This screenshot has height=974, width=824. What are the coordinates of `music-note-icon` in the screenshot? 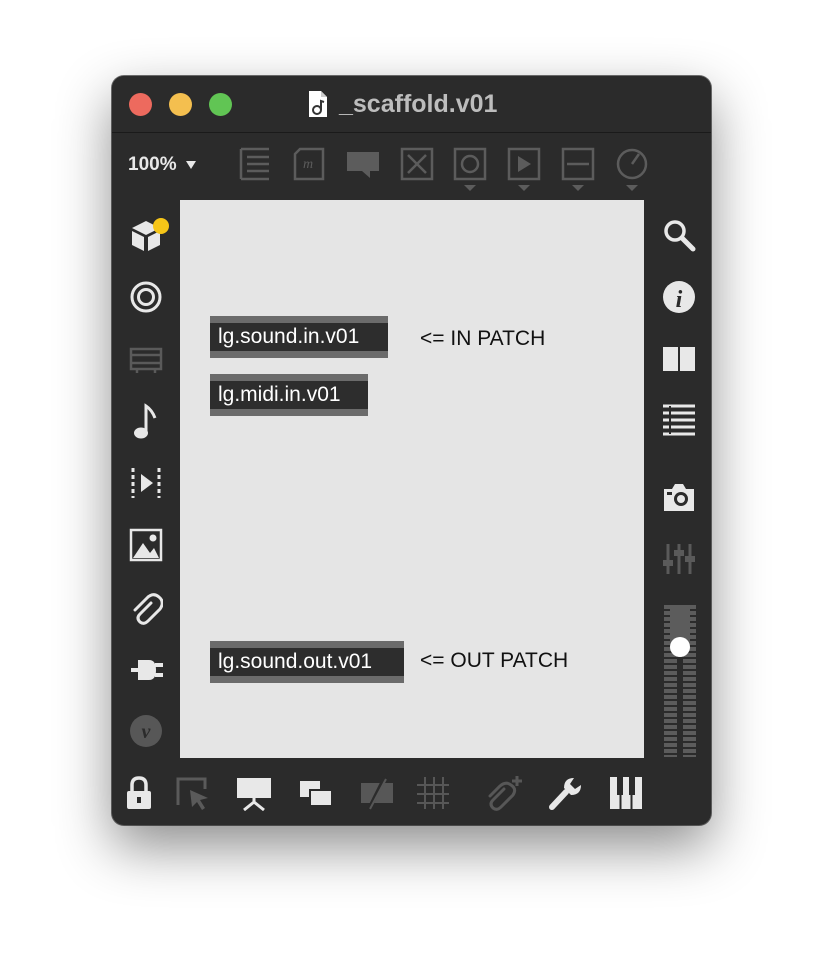 It's located at (146, 422).